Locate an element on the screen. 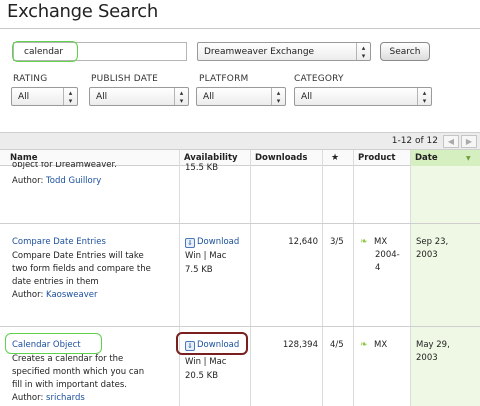  category-label: CATEGORY is located at coordinates (319, 79).